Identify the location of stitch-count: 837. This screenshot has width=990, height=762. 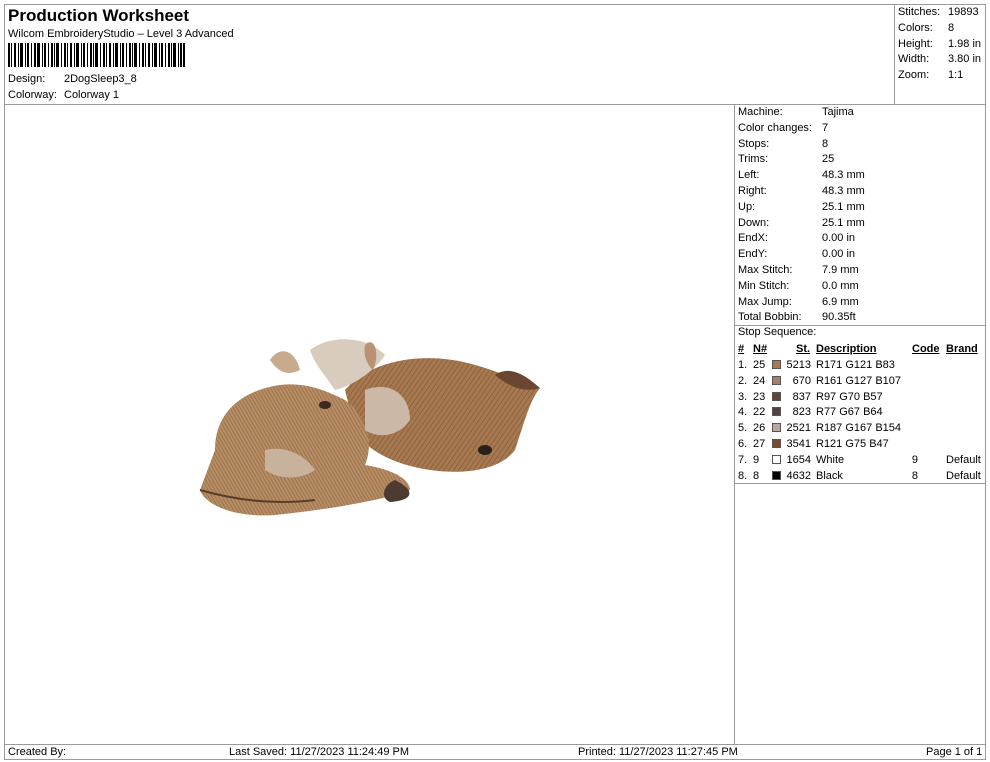
(801, 396).